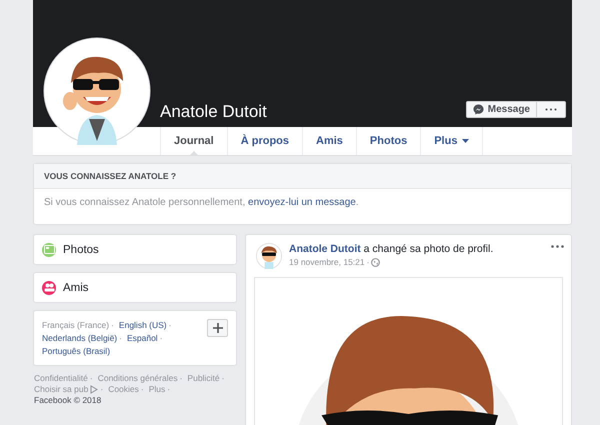 Image resolution: width=600 pixels, height=425 pixels. Describe the element at coordinates (142, 338) in the screenshot. I see `language-link: Español` at that location.